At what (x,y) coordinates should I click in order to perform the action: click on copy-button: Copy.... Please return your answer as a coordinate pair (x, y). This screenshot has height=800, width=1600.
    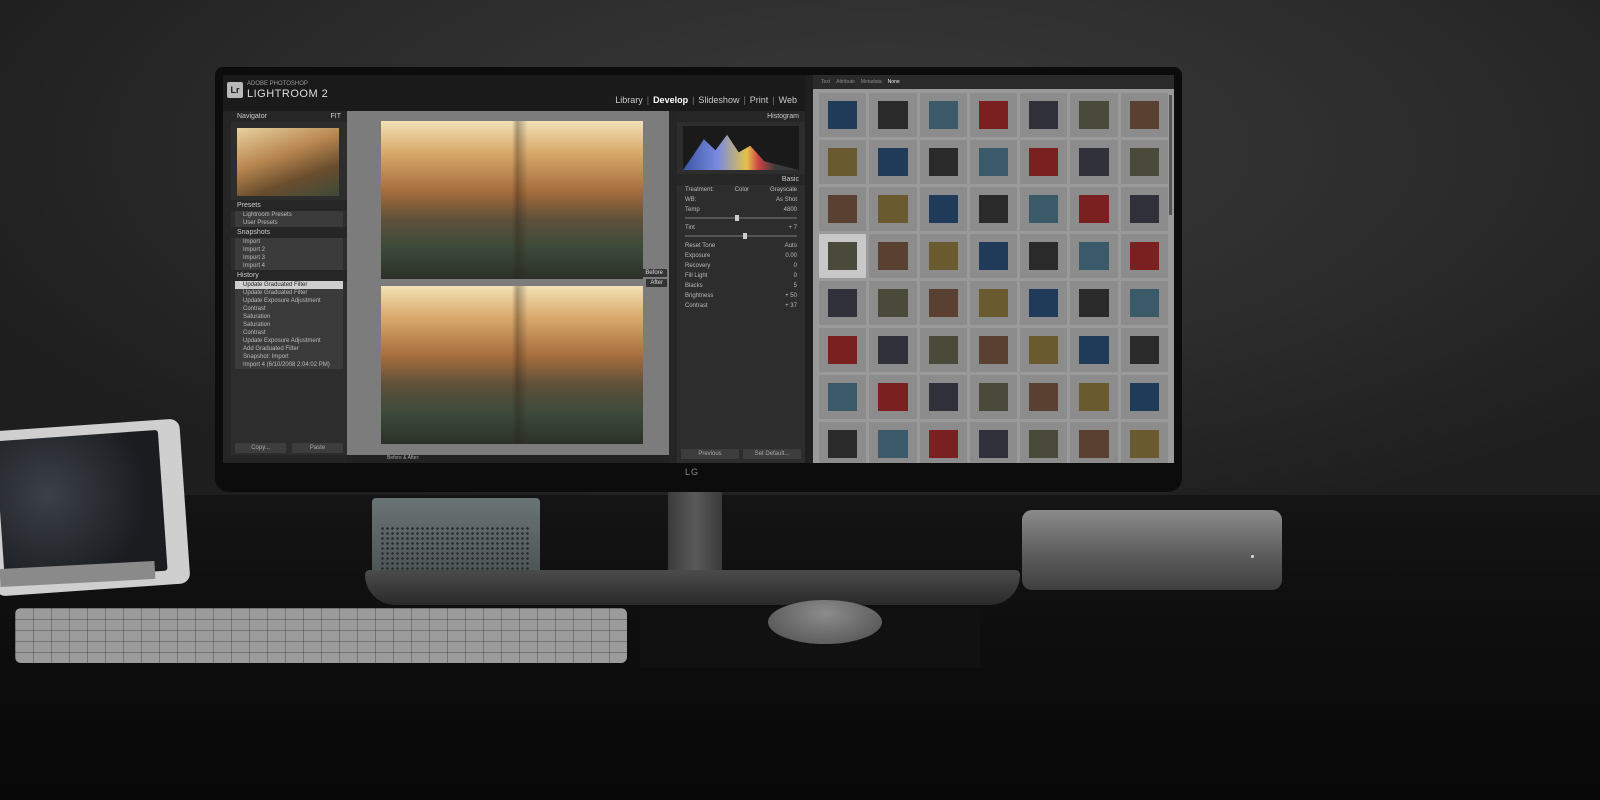
    Looking at the image, I should click on (260, 448).